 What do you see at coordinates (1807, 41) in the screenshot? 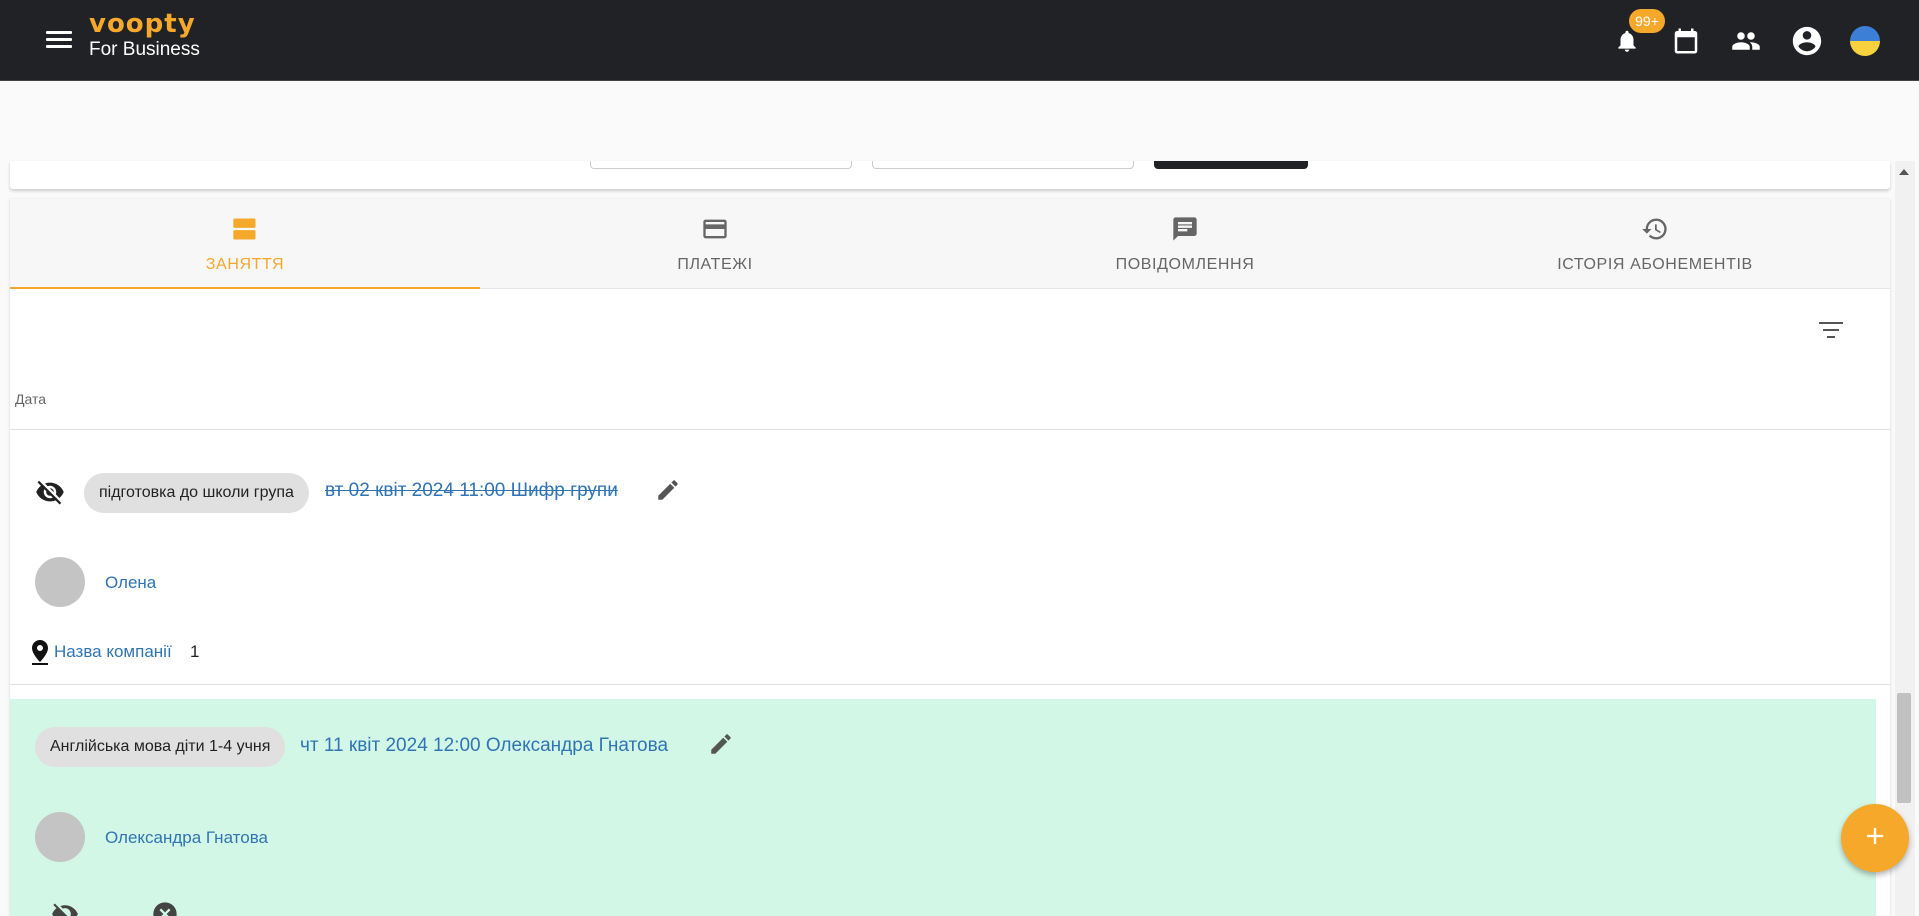
I see `account-icon` at bounding box center [1807, 41].